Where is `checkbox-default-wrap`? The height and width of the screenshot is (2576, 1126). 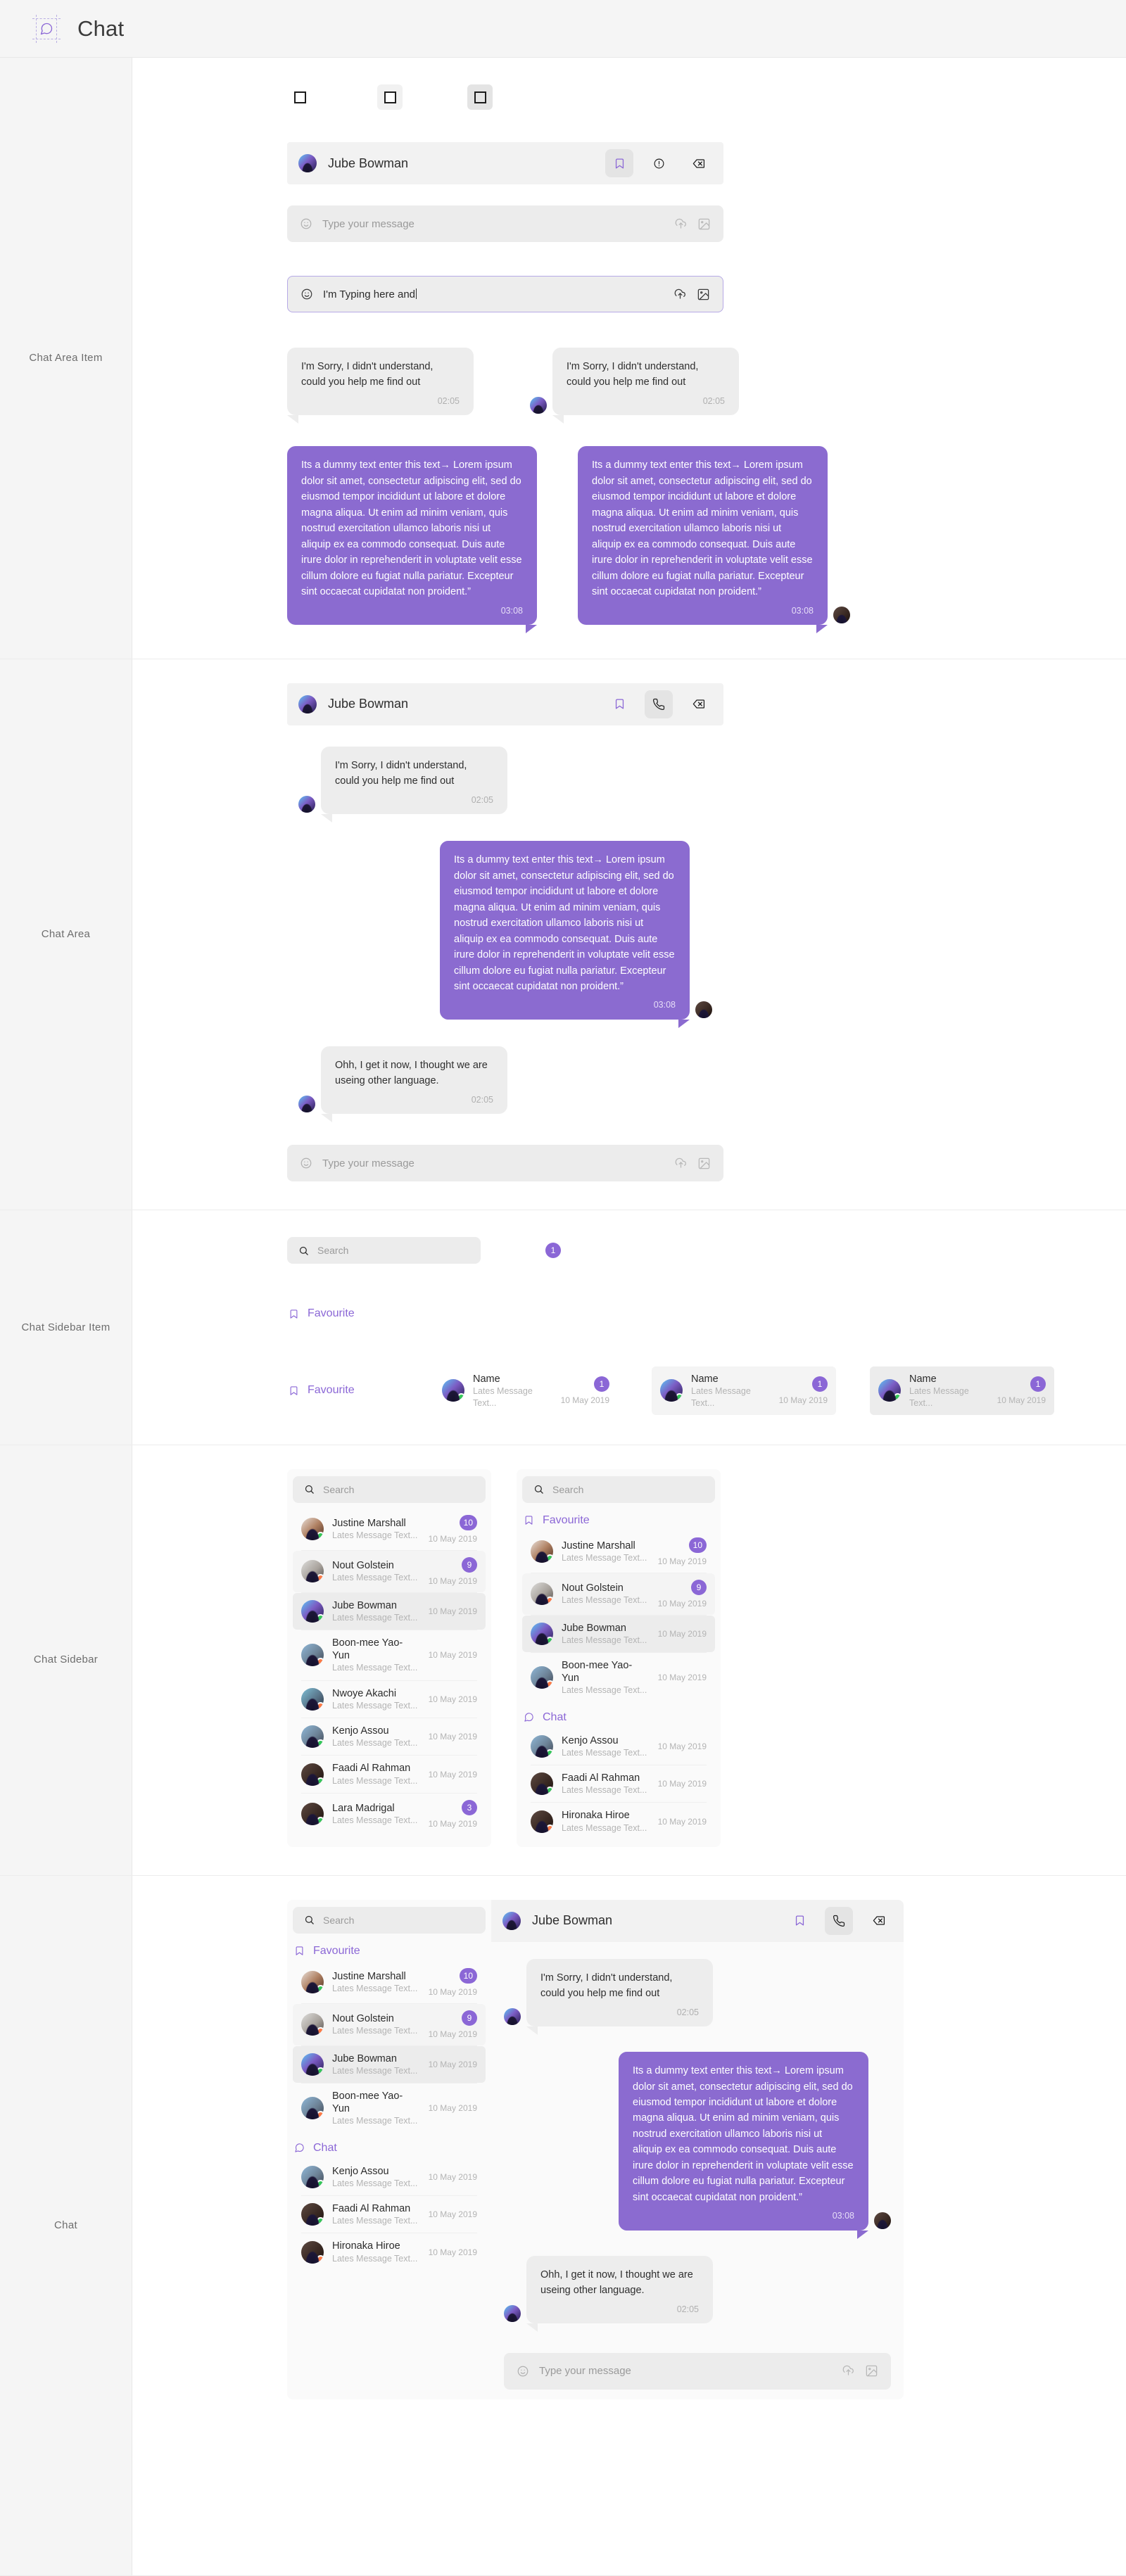
checkbox-default-wrap is located at coordinates (299, 97).